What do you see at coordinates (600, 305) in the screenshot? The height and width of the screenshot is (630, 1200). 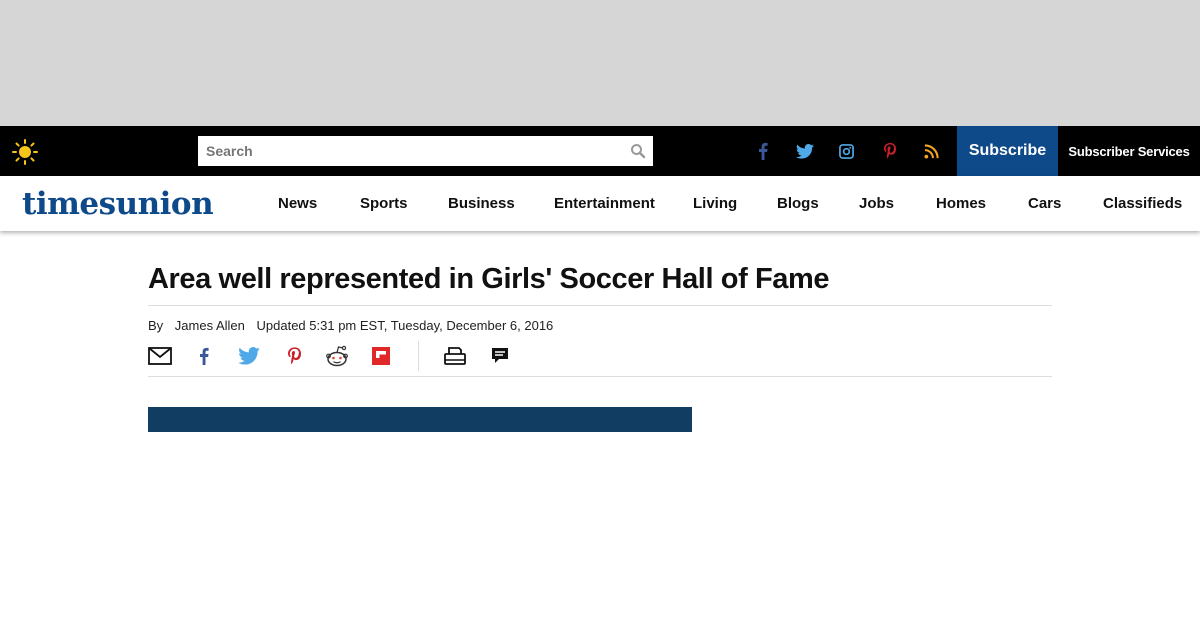 I see `headline-divider` at bounding box center [600, 305].